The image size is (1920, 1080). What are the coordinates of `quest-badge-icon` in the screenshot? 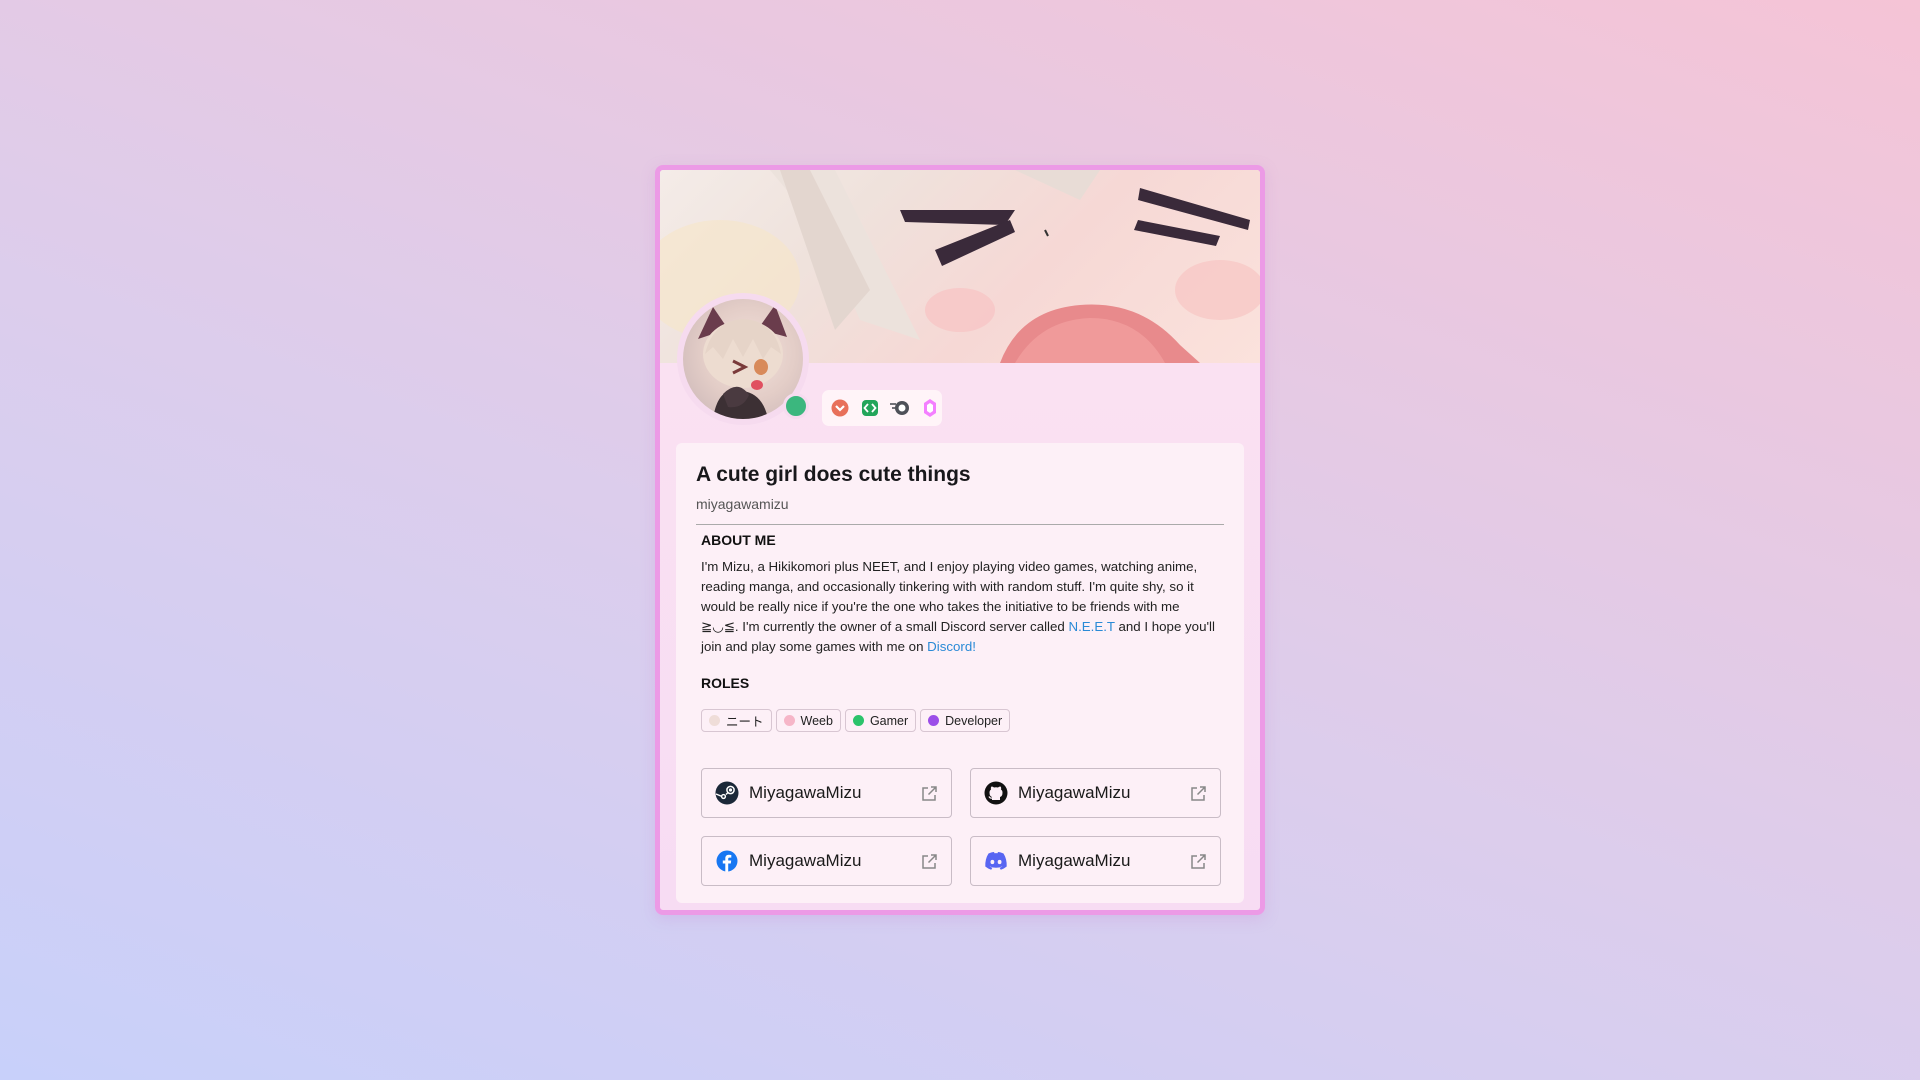 It's located at (900, 408).